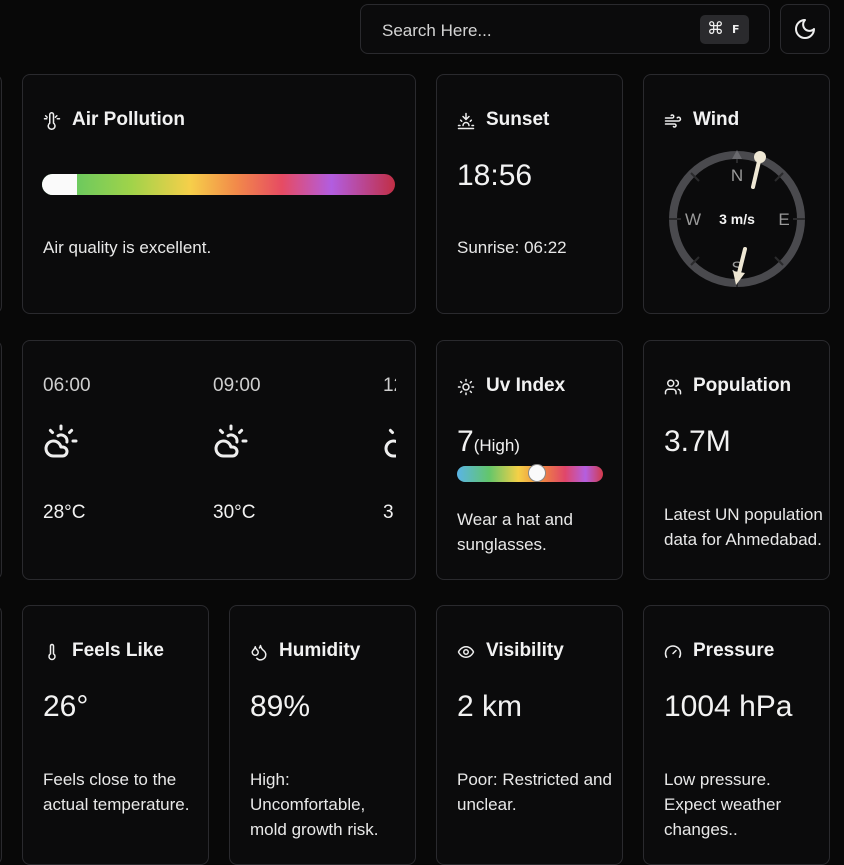 The image size is (844, 865). Describe the element at coordinates (737, 175) in the screenshot. I see `compass-north: N` at that location.